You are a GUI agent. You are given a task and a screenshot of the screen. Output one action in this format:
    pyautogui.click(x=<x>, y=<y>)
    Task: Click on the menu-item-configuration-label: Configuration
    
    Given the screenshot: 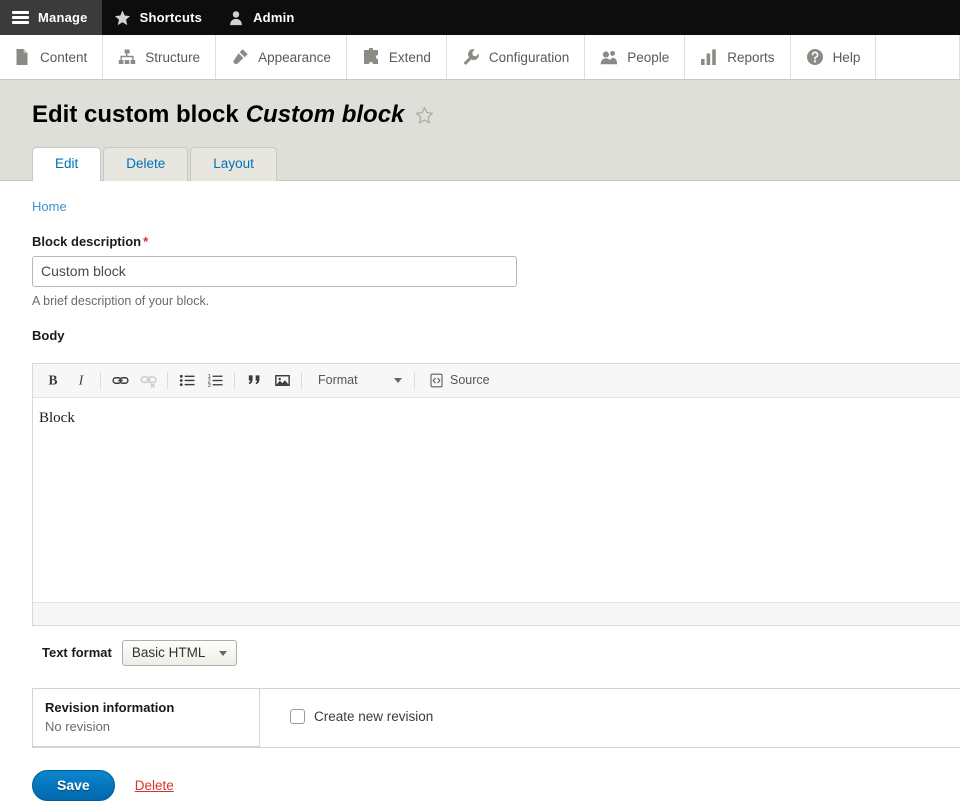 What is the action you would take?
    pyautogui.click(x=529, y=57)
    